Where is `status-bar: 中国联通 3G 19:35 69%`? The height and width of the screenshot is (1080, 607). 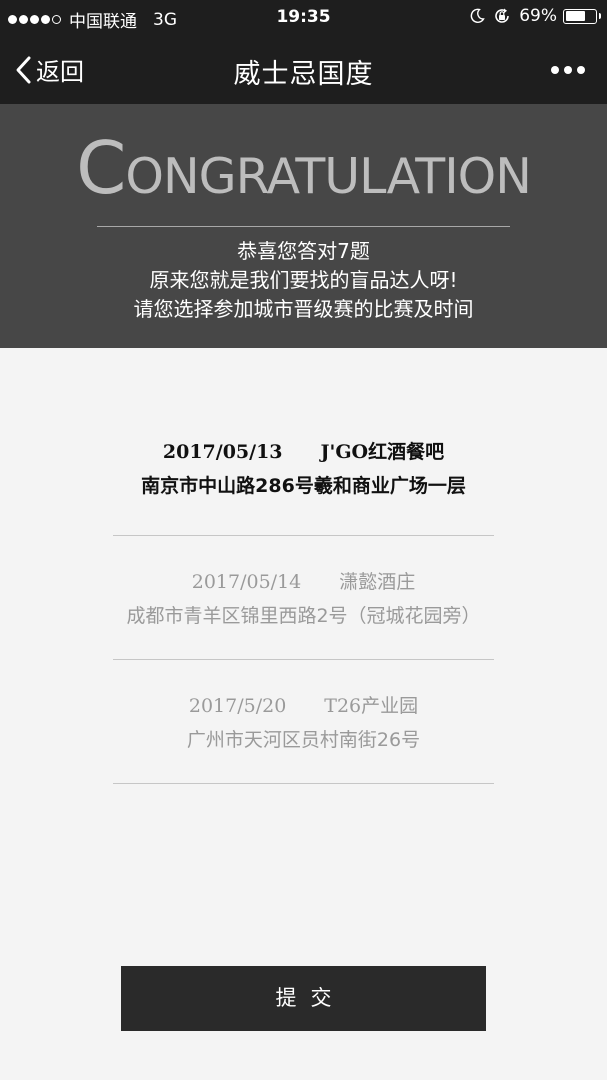 status-bar: 中国联通 3G 19:35 69% is located at coordinates (303, 18).